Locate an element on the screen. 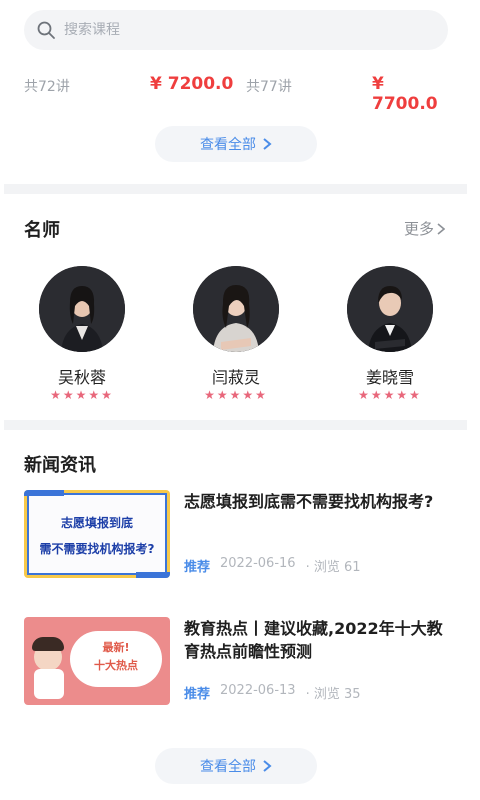 This screenshot has height=800, width=480. search-icon is located at coordinates (46, 30).